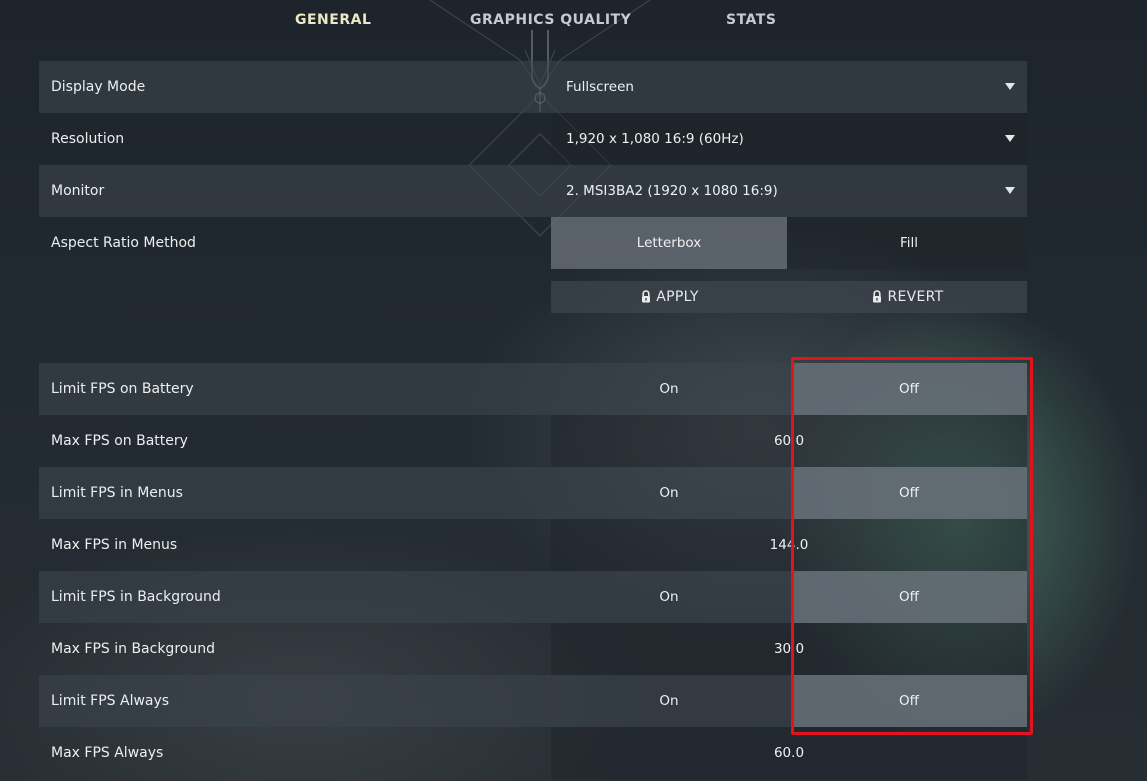  I want to click on revert-label: REVERT, so click(915, 297).